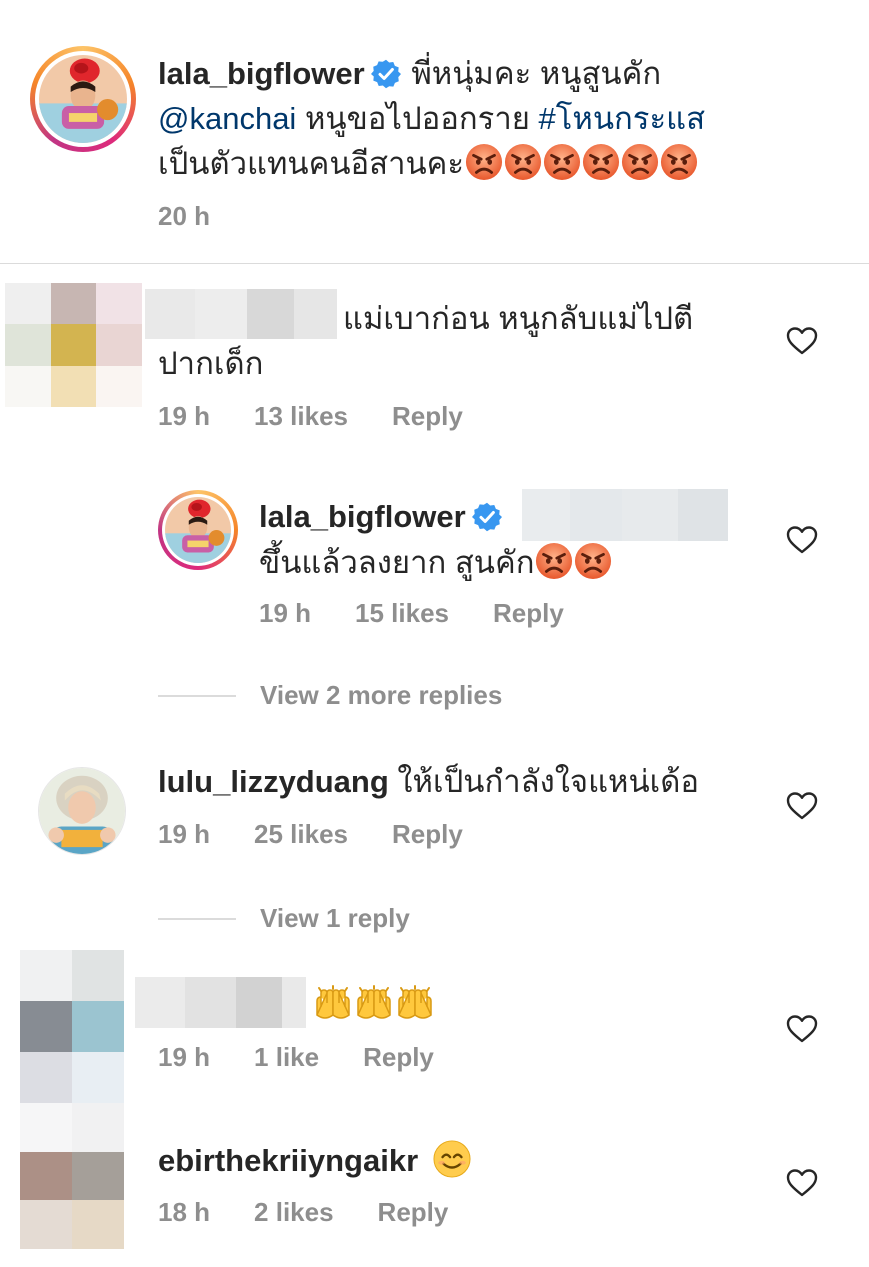 The height and width of the screenshot is (1267, 869). What do you see at coordinates (362, 516) in the screenshot?
I see `reply-username: lala_bigflower` at bounding box center [362, 516].